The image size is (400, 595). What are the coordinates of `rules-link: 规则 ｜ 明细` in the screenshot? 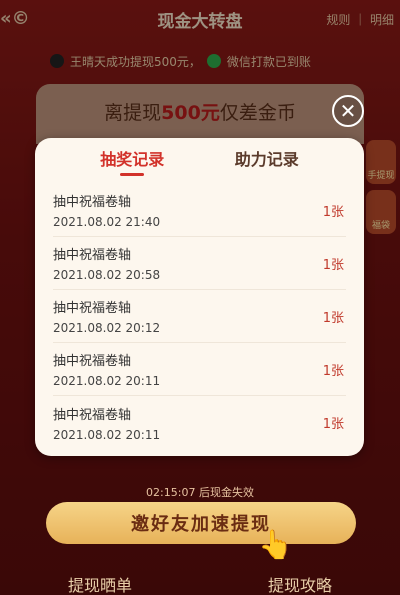 It's located at (360, 19).